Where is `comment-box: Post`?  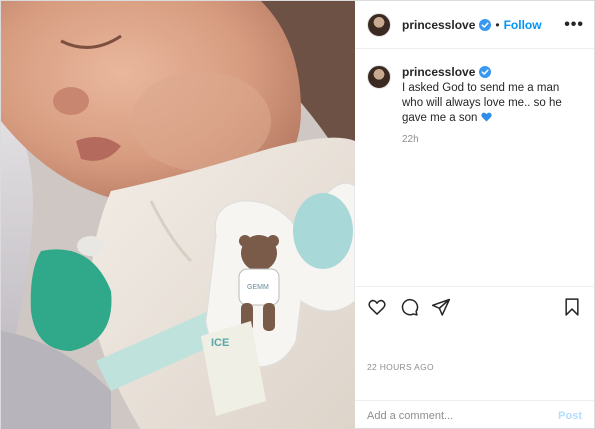
comment-box: Post is located at coordinates (474, 414).